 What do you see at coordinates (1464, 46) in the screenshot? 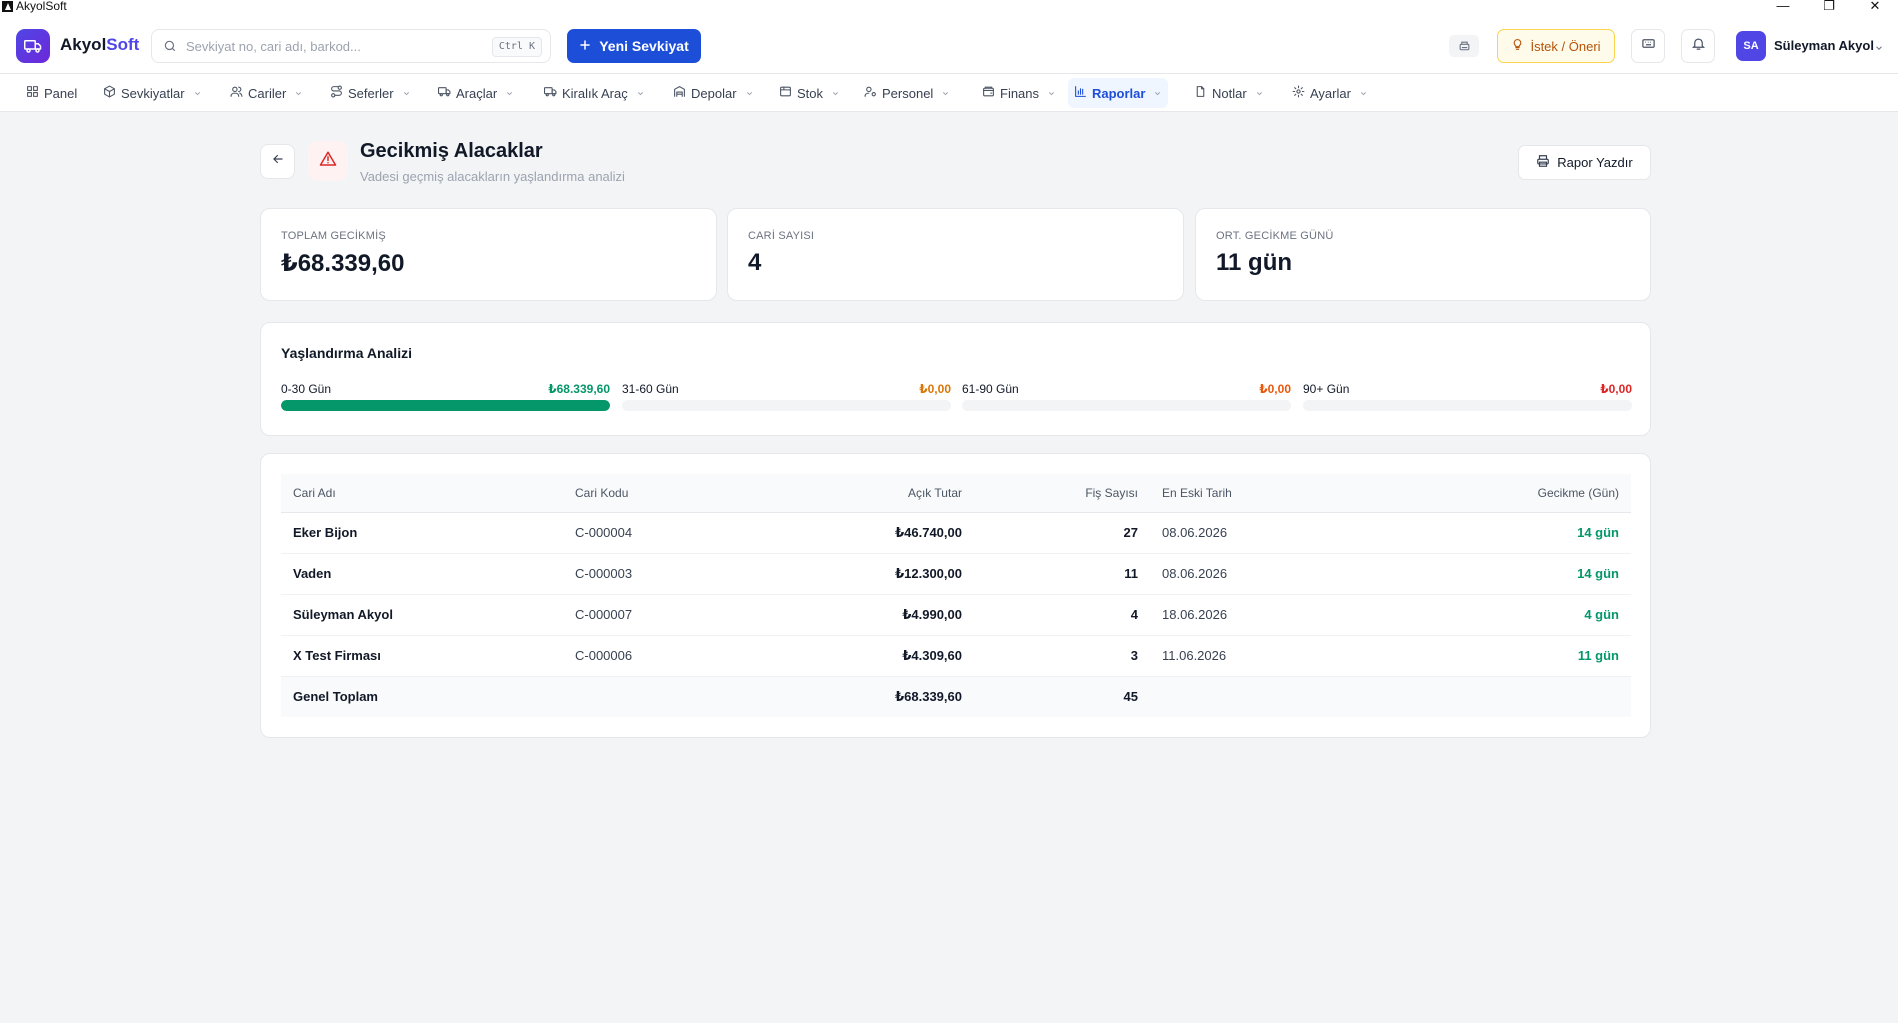
I see `printer-status-icon` at bounding box center [1464, 46].